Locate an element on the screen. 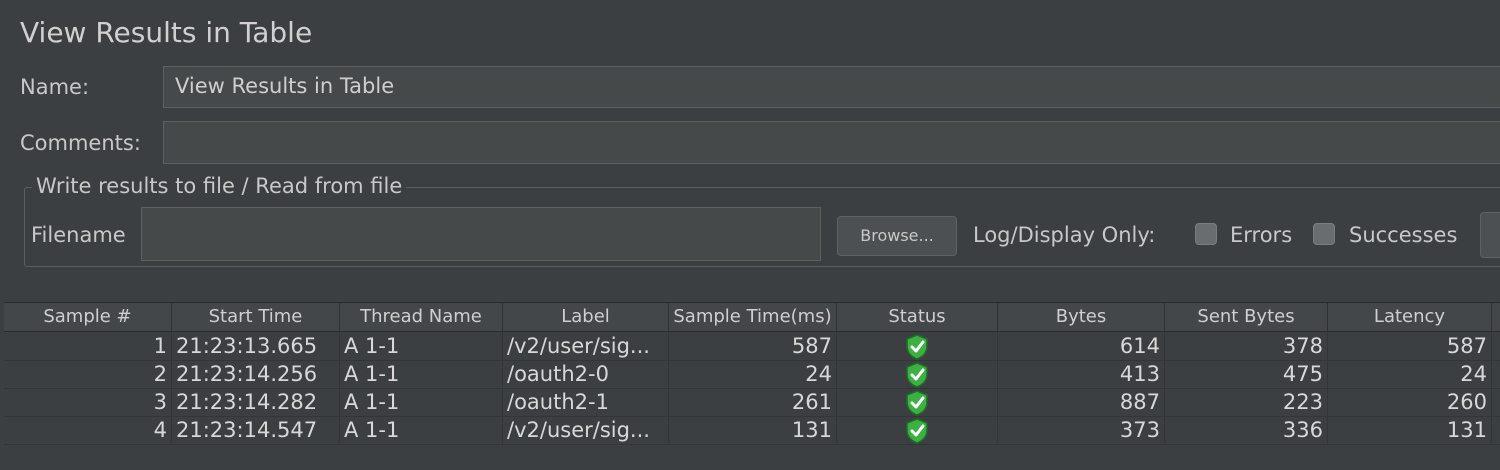  cell-sent-bytes: 223 is located at coordinates (1246, 402).